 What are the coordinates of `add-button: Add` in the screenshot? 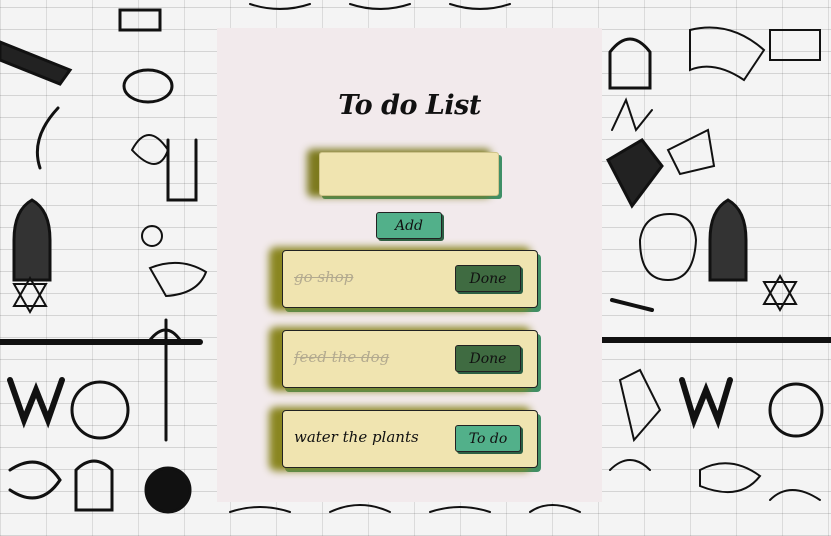 It's located at (409, 225).